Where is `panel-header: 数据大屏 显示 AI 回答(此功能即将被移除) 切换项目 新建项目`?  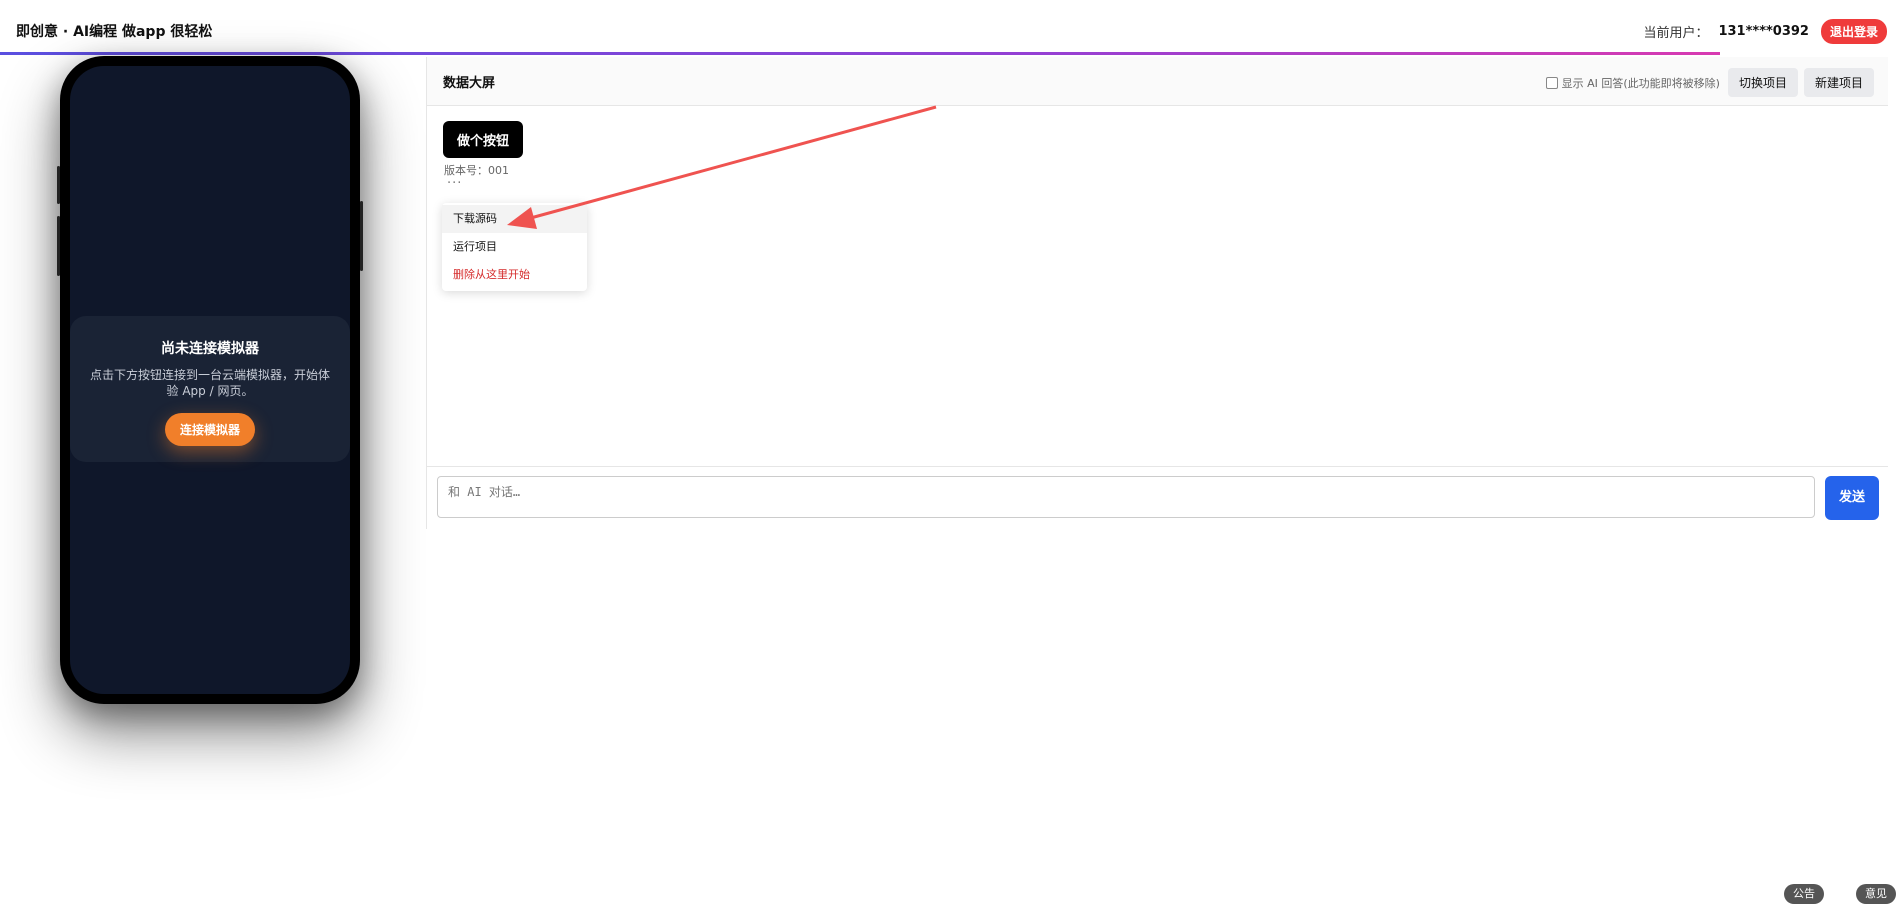
panel-header: 数据大屏 显示 AI 回答(此功能即将被移除) 切换项目 新建项目 is located at coordinates (1157, 81).